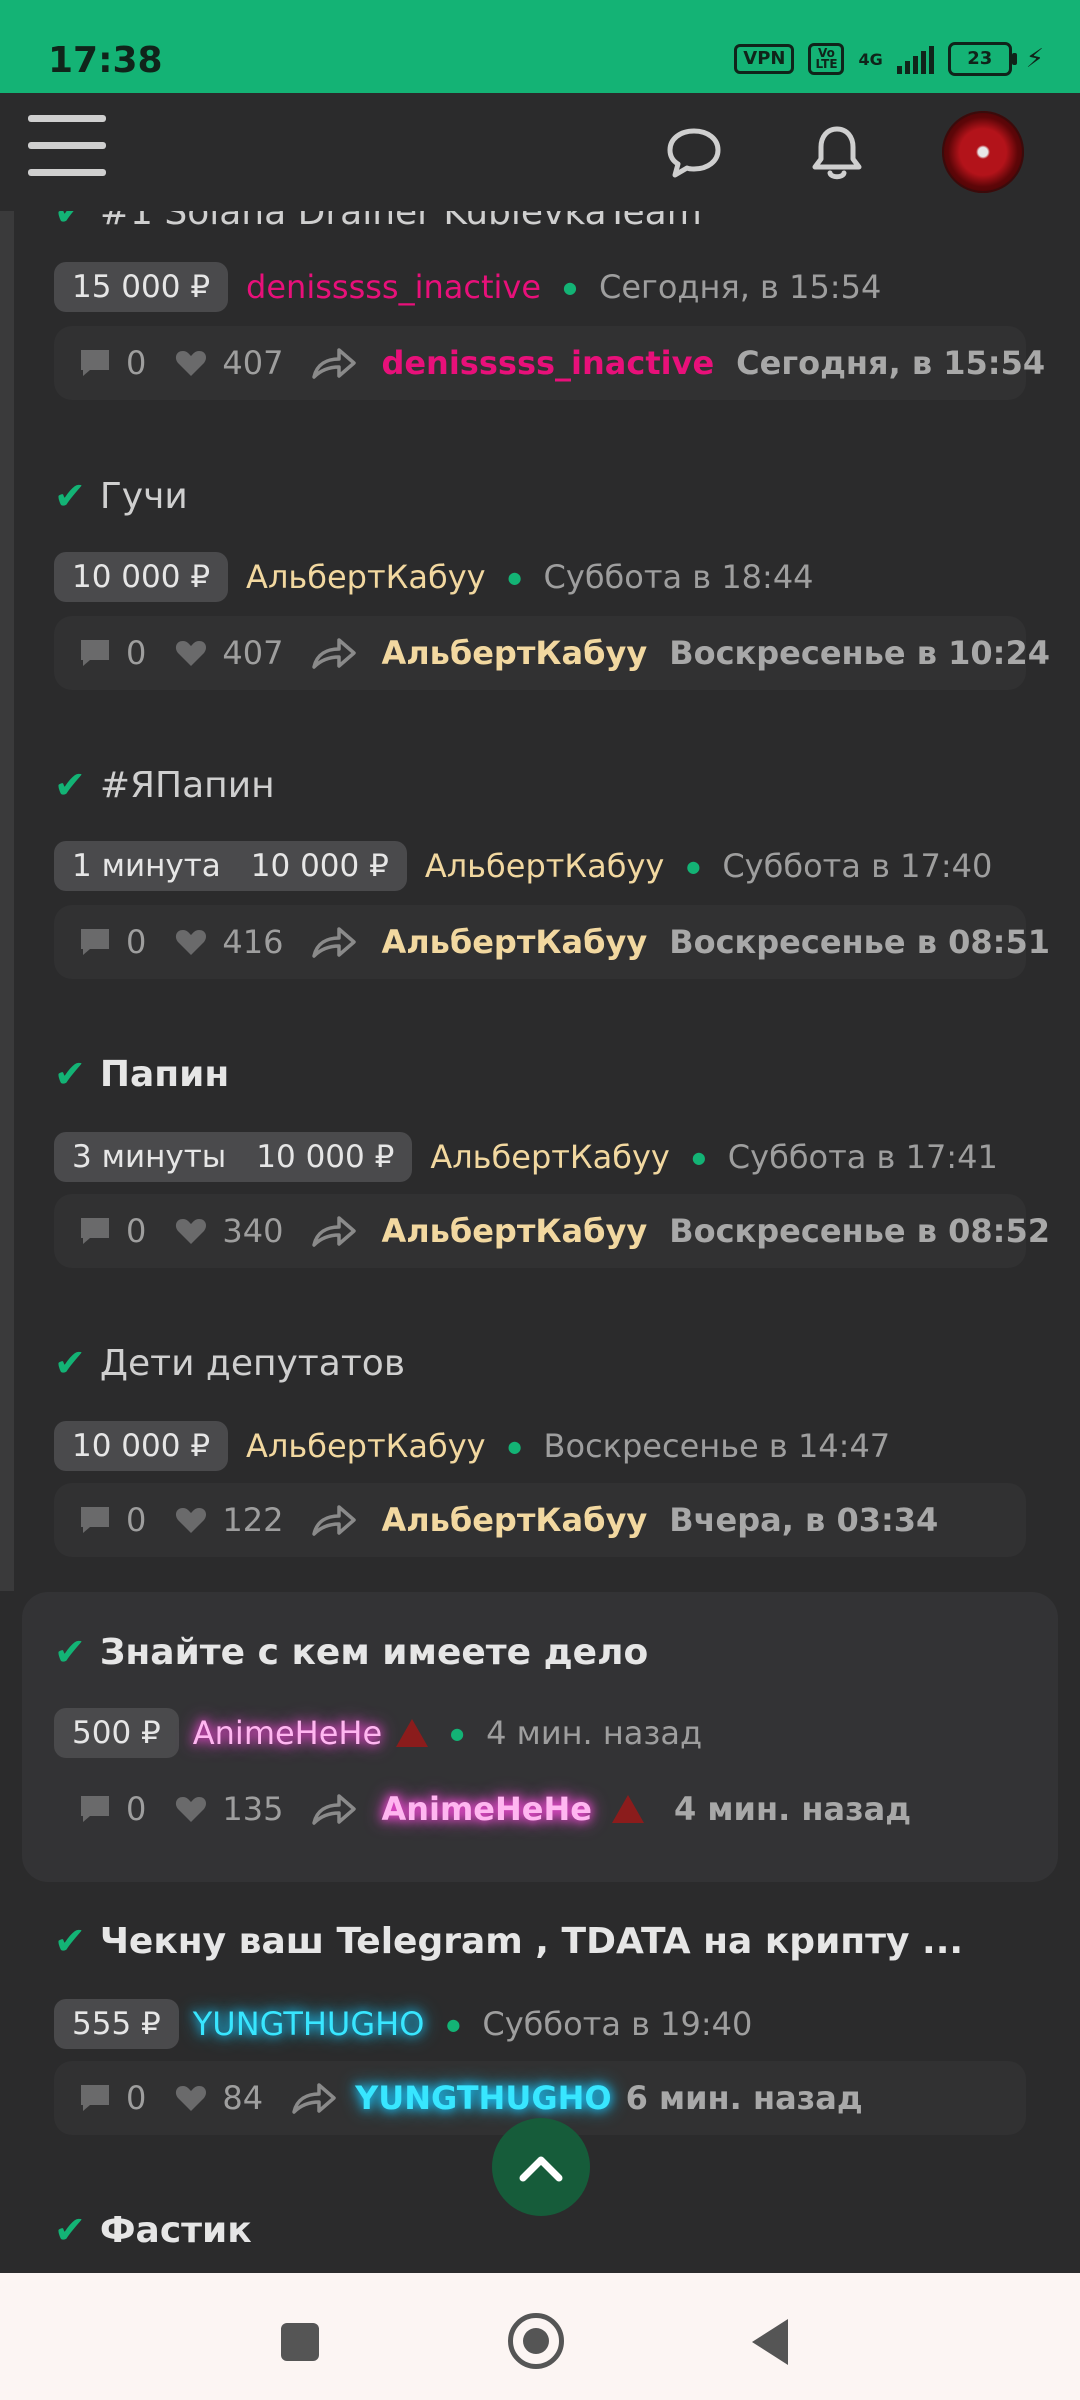  I want to click on last-post-date: Воскресенье в 08:52, so click(859, 1231).